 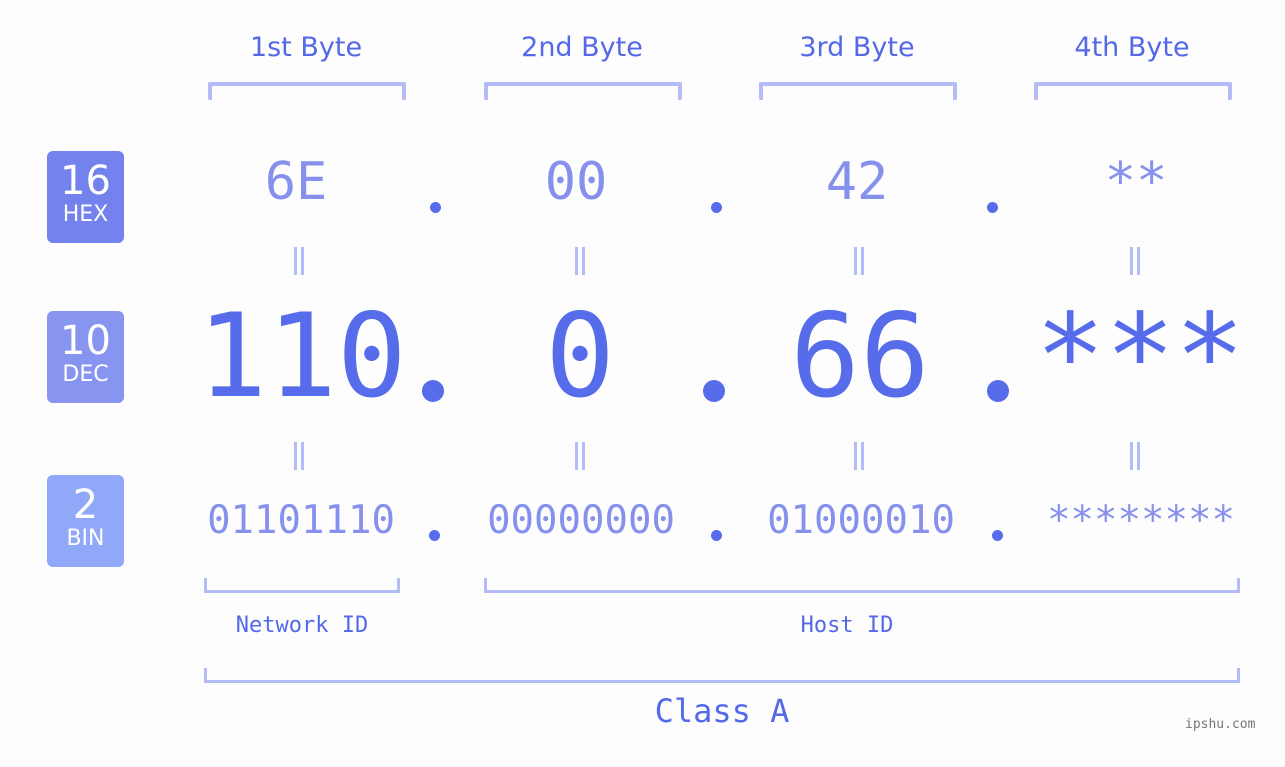 I want to click on network-id-bracket, so click(x=302, y=585).